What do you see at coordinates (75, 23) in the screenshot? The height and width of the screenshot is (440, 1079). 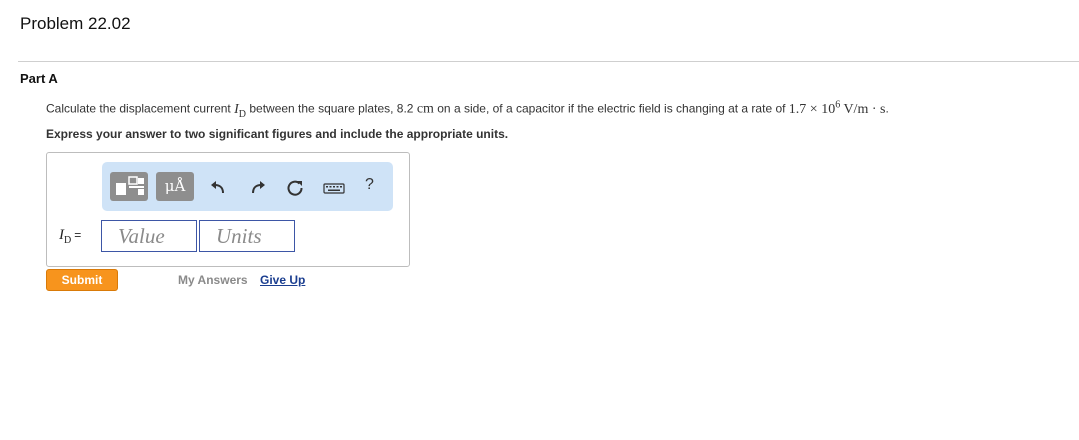 I see `problem-title: Problem 22.02` at bounding box center [75, 23].